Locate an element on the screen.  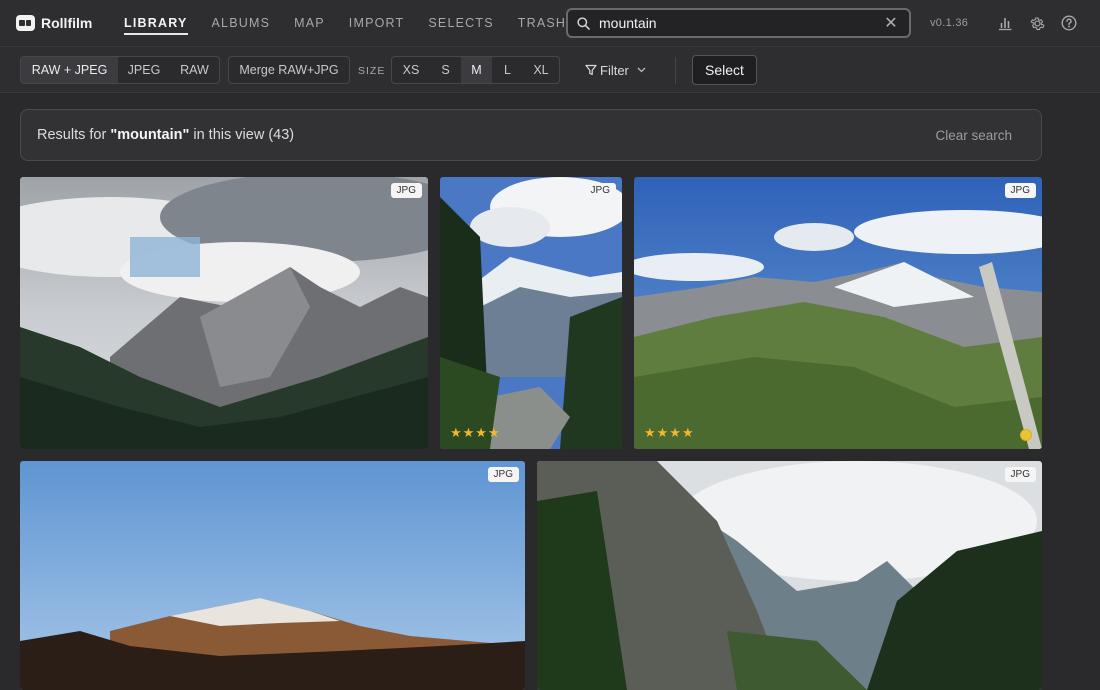
filter-label: Filter is located at coordinates (614, 70).